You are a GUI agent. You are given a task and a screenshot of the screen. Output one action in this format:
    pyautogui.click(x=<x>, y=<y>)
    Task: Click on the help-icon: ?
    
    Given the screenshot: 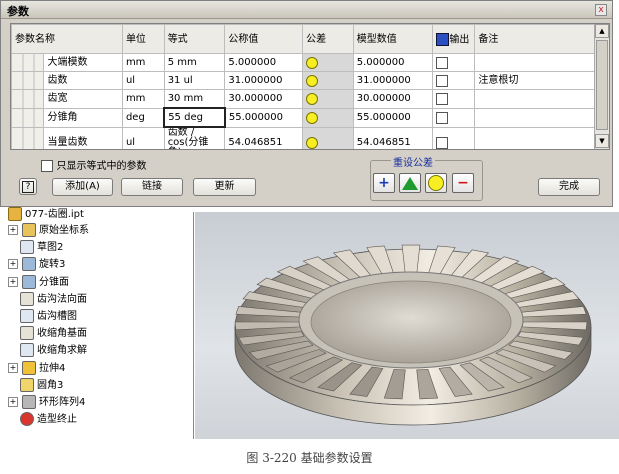 What is the action you would take?
    pyautogui.click(x=28, y=187)
    